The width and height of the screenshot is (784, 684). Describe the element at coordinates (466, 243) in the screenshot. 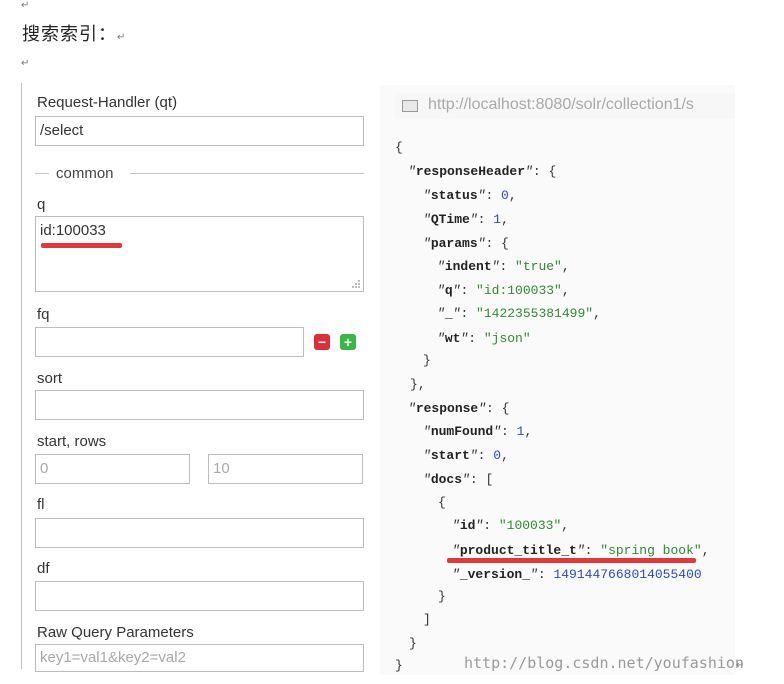

I see `json-line-params: "params": {` at that location.